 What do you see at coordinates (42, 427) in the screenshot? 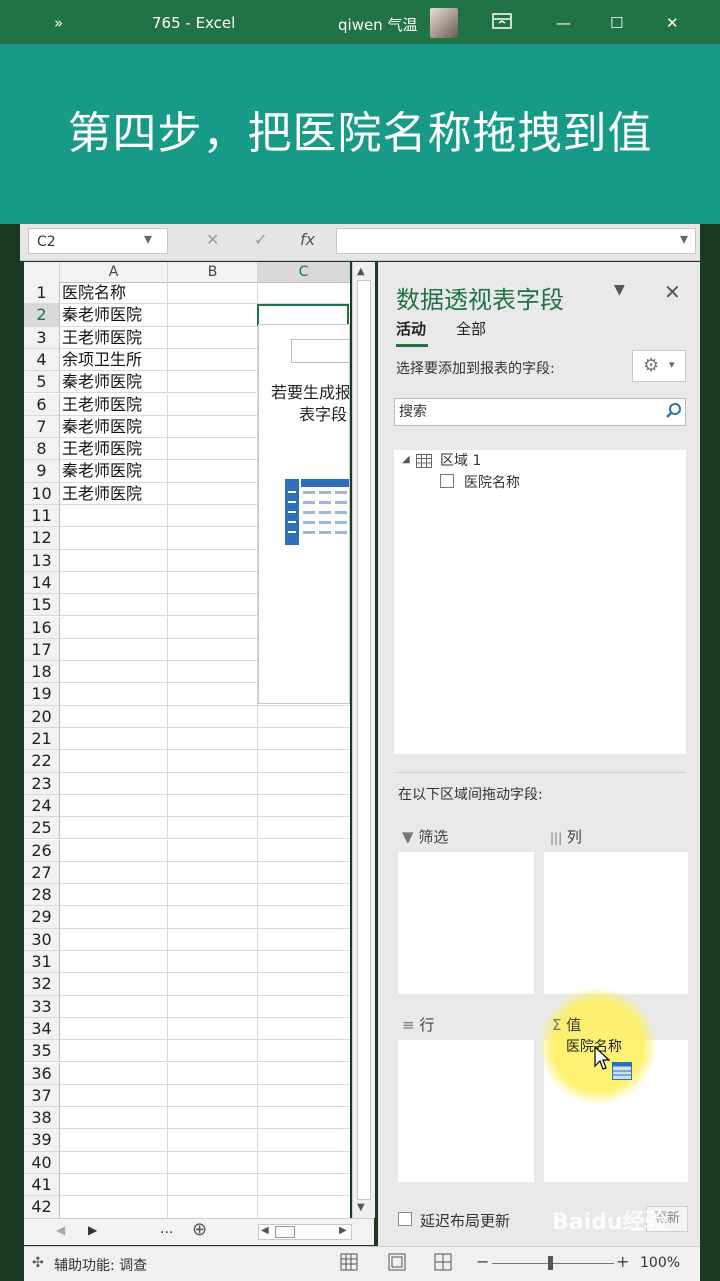
I see `row-header: 7` at bounding box center [42, 427].